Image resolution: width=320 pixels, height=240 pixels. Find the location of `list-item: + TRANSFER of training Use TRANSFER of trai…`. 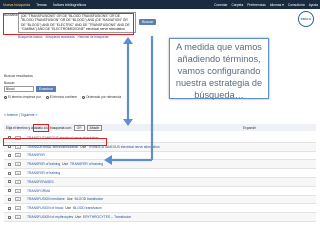

list-item: + TRANSFER of training Use TRANSFER of trai… is located at coordinates (160, 165).